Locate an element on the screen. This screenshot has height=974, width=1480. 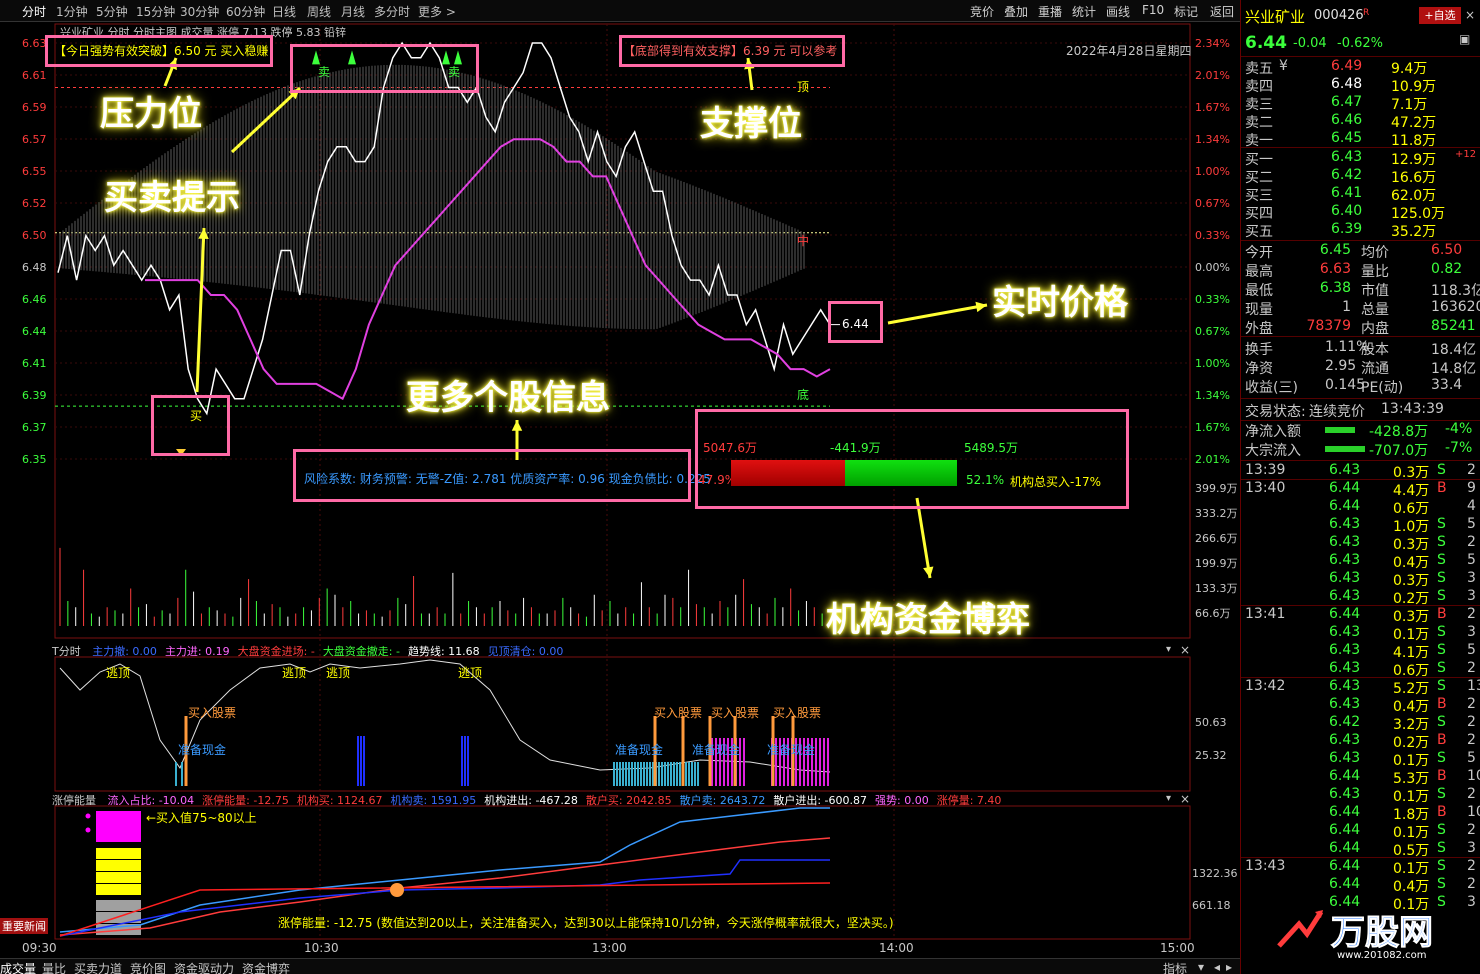
tick-row: 6.44 0.5万 S 3 is located at coordinates (1361, 849).